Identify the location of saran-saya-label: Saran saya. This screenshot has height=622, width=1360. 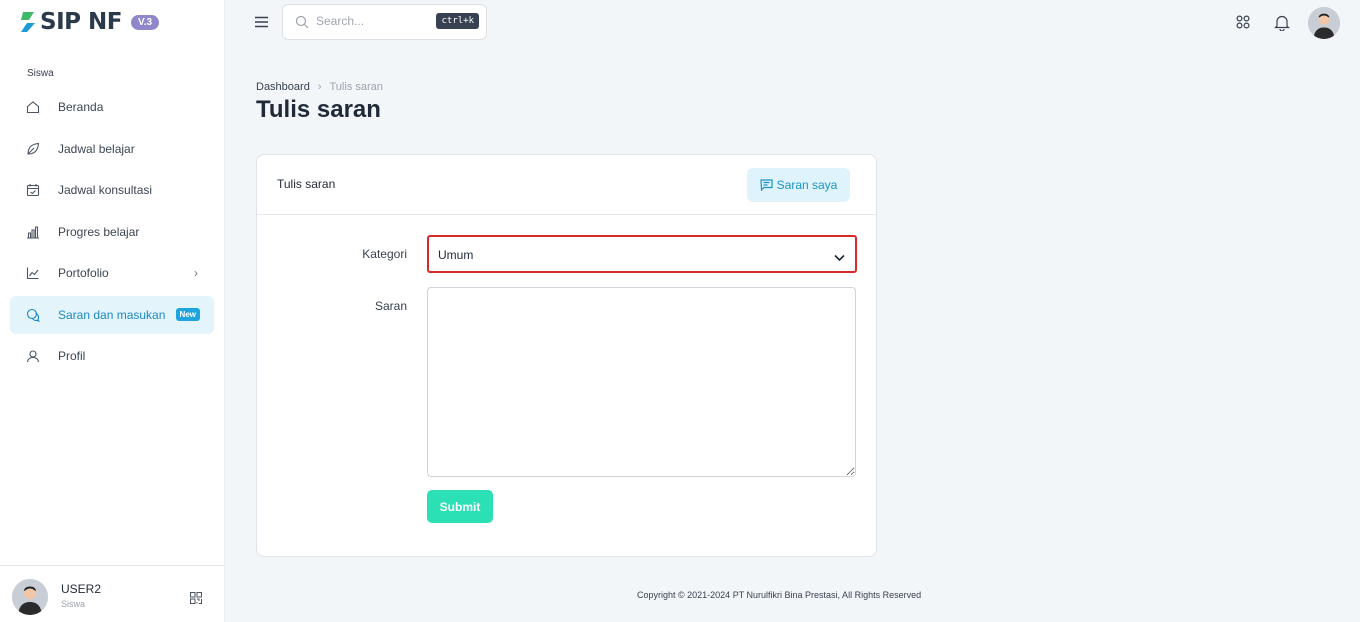
(807, 185).